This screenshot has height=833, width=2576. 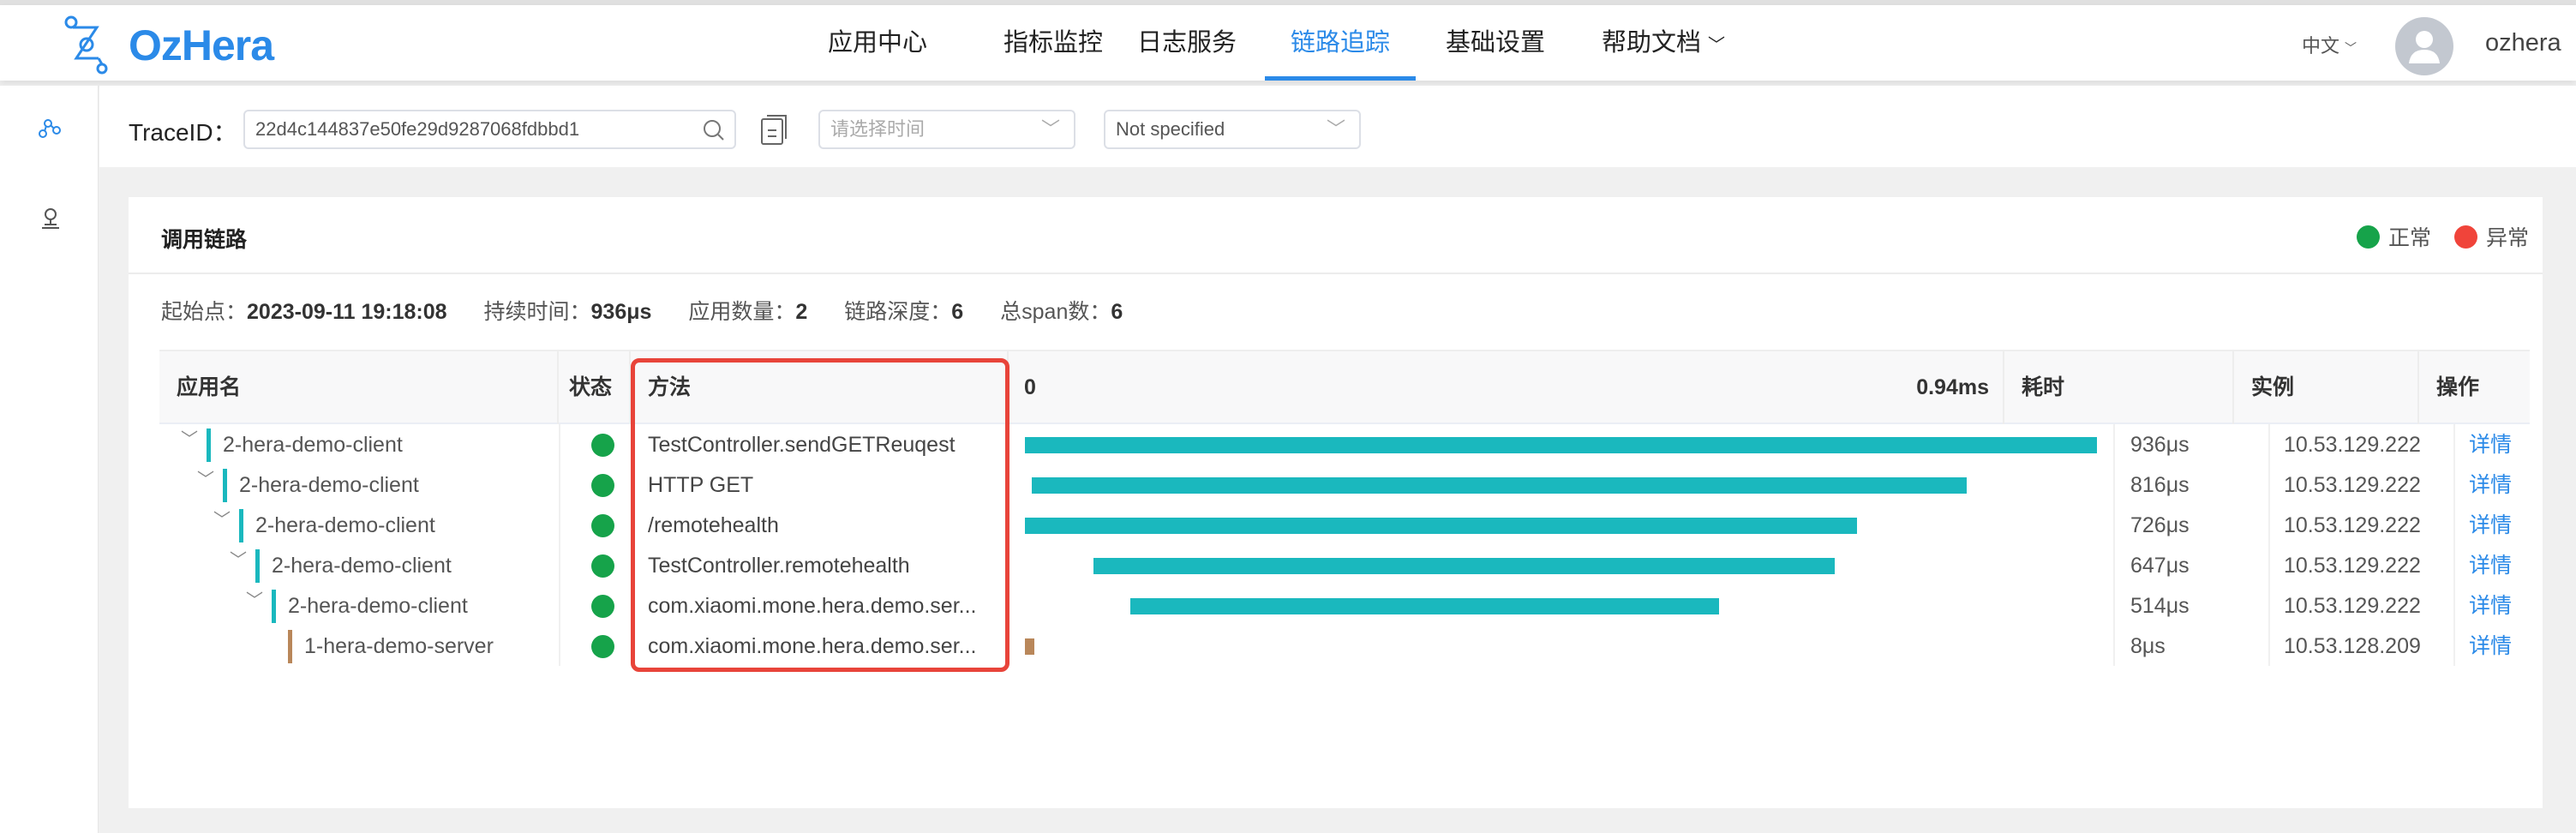 What do you see at coordinates (49, 459) in the screenshot?
I see `sidebar` at bounding box center [49, 459].